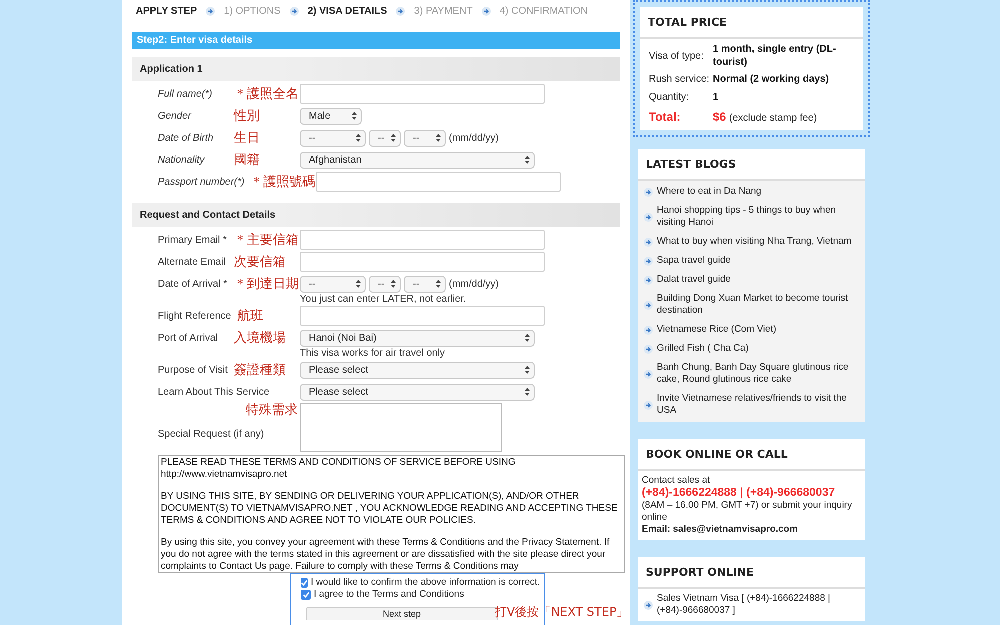 This screenshot has height=625, width=1000. What do you see at coordinates (401, 427) in the screenshot?
I see `text-area` at bounding box center [401, 427].